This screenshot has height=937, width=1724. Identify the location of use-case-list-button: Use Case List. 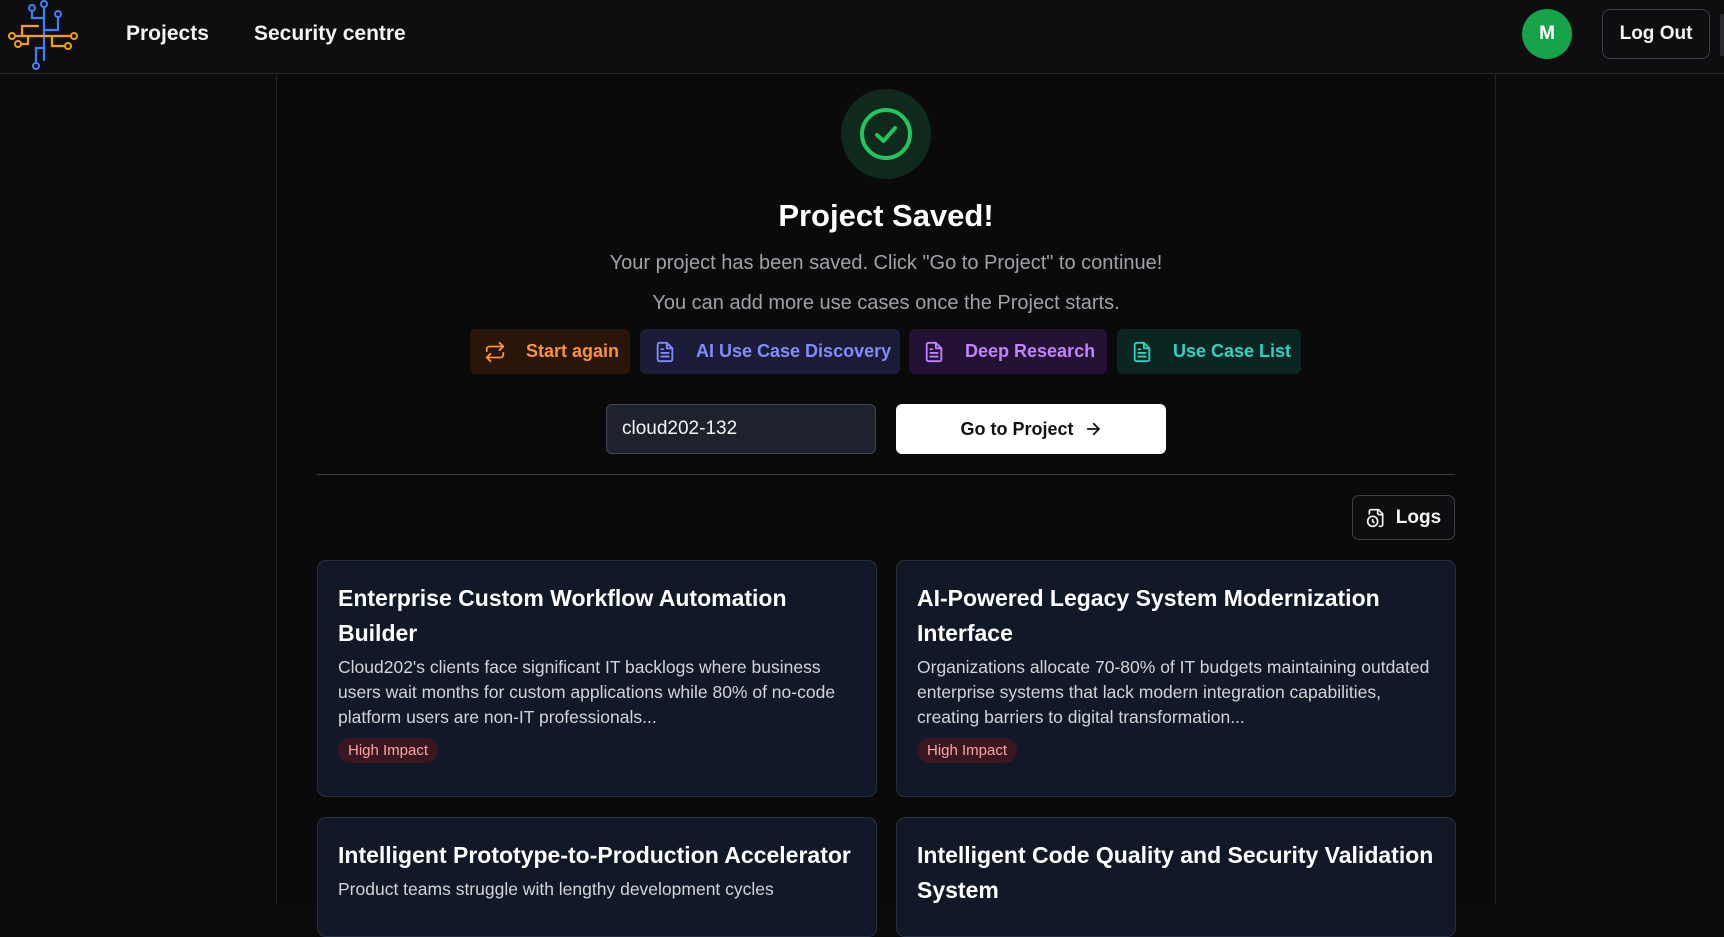
(1209, 351).